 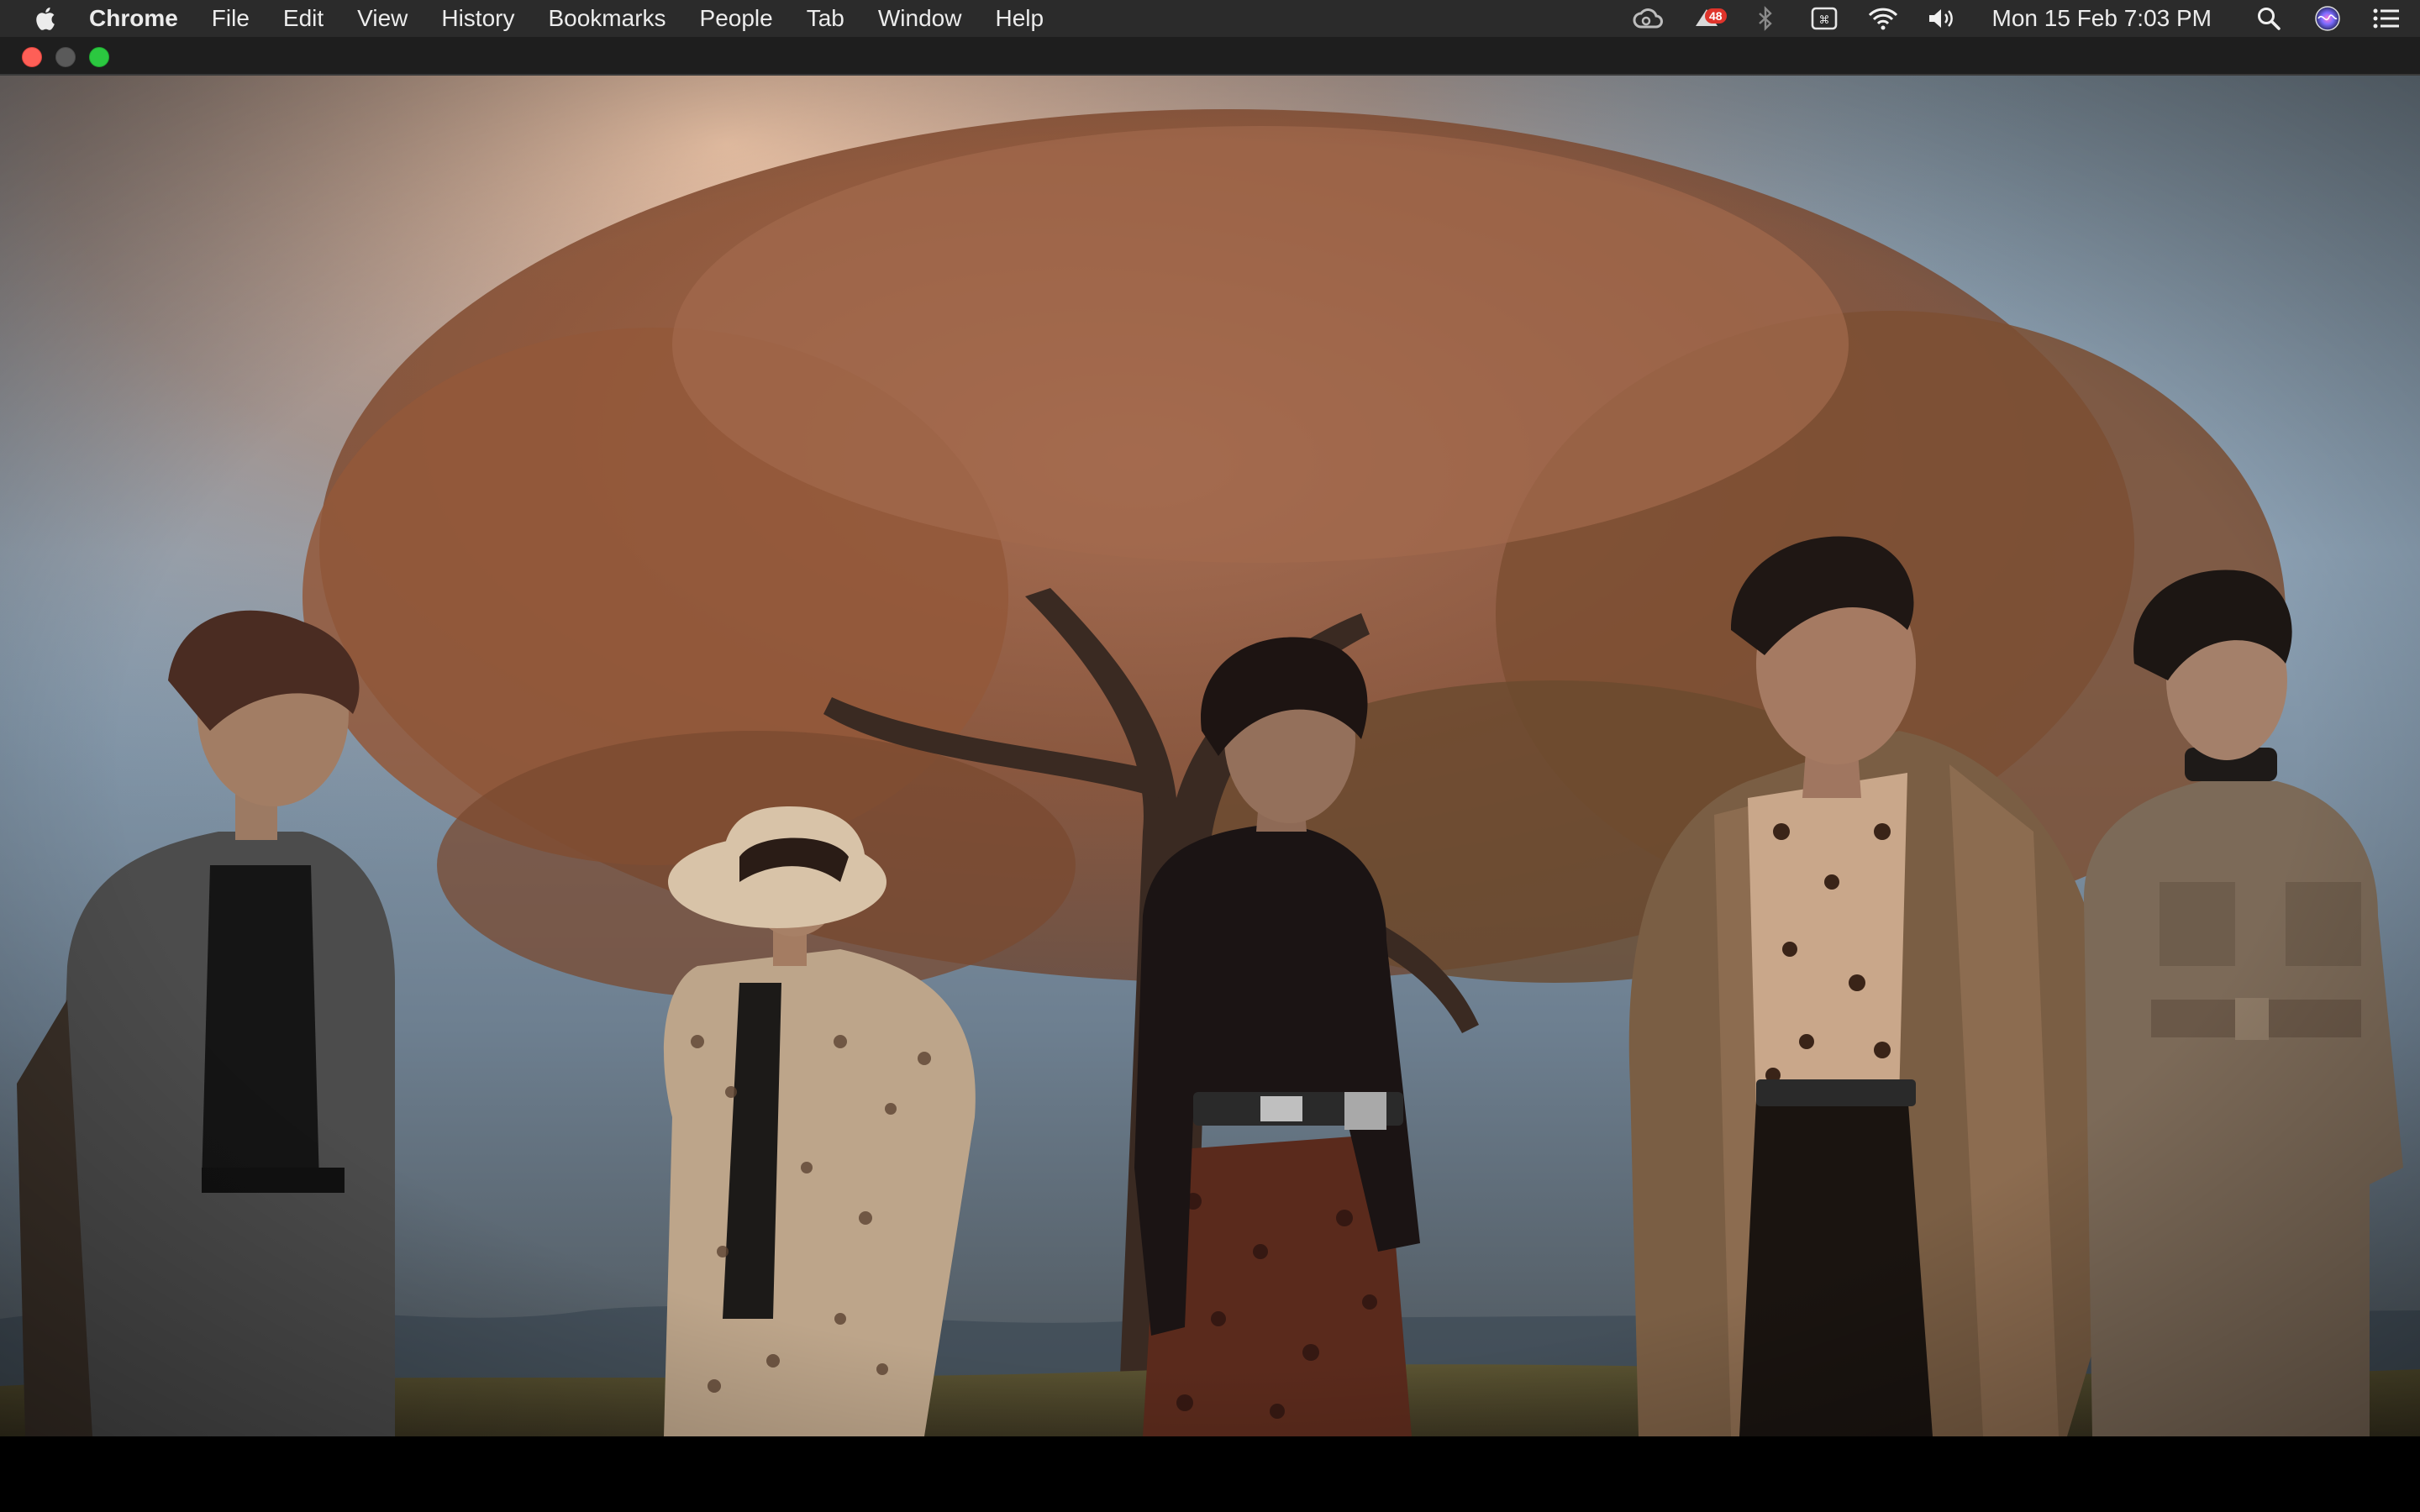 I want to click on menu-clock: Mon 15 Feb 7:03 PM, so click(x=2102, y=18).